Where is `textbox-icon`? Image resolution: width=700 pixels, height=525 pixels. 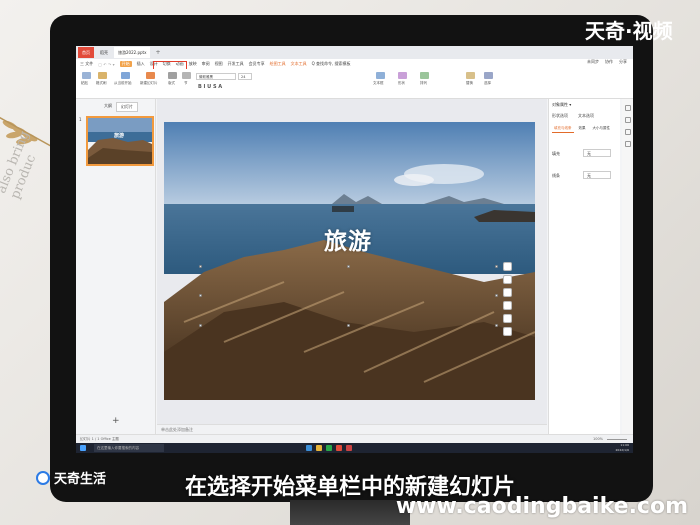
textbox-icon is located at coordinates (380, 75).